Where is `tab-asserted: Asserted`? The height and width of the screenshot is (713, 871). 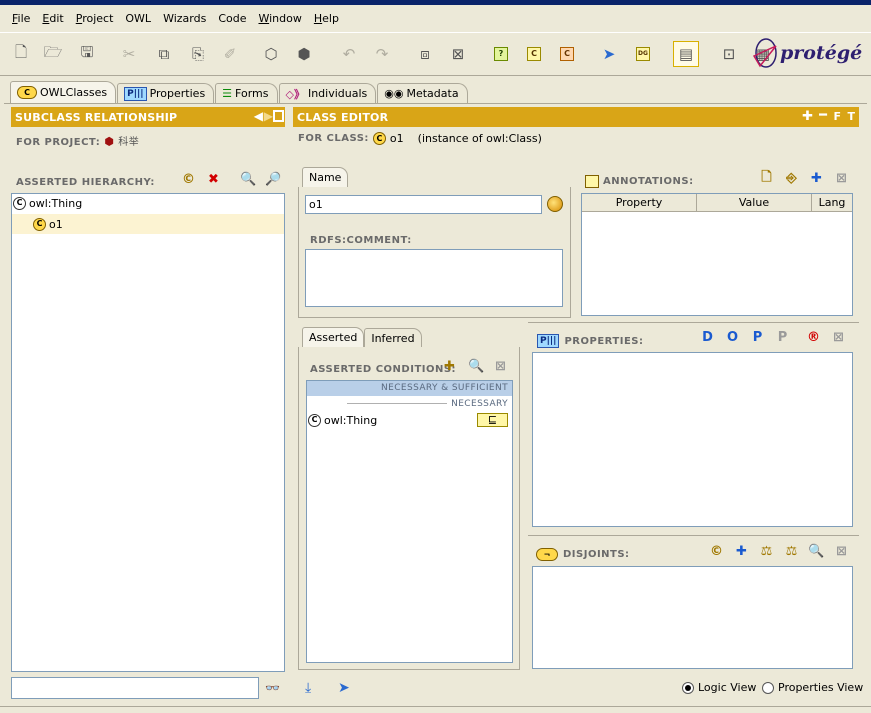
tab-asserted: Asserted is located at coordinates (333, 337).